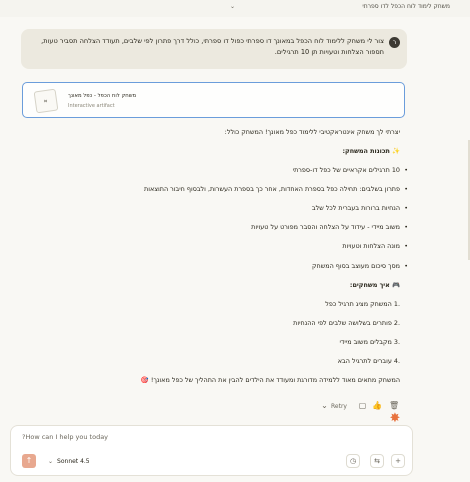 This screenshot has height=482, width=470. What do you see at coordinates (362, 304) in the screenshot?
I see `step-item: .1 המשחק מציג תרגיל כפל` at bounding box center [362, 304].